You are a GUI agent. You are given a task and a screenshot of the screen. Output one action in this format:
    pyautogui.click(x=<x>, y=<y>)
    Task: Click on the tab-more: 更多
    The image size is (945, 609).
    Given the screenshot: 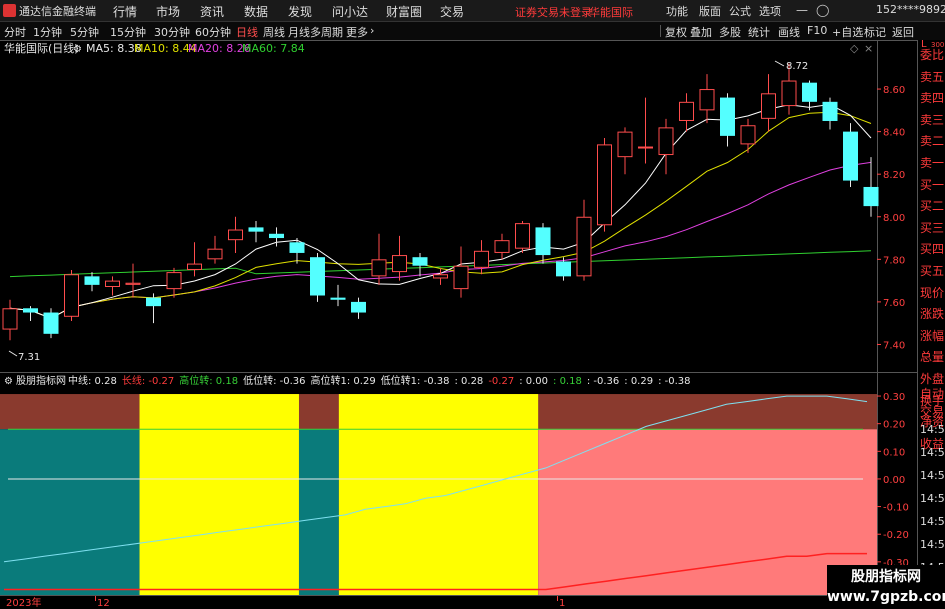 What is the action you would take?
    pyautogui.click(x=357, y=32)
    